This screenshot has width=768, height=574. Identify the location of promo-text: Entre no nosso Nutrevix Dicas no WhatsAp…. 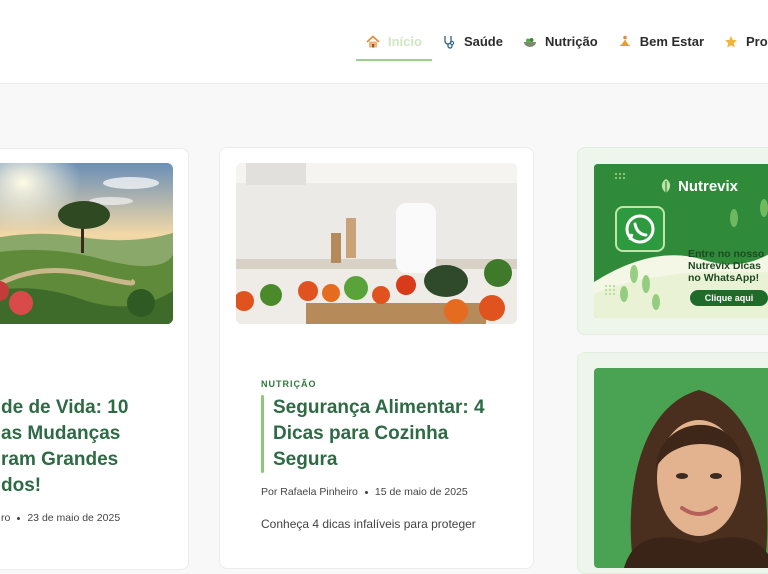
(726, 266).